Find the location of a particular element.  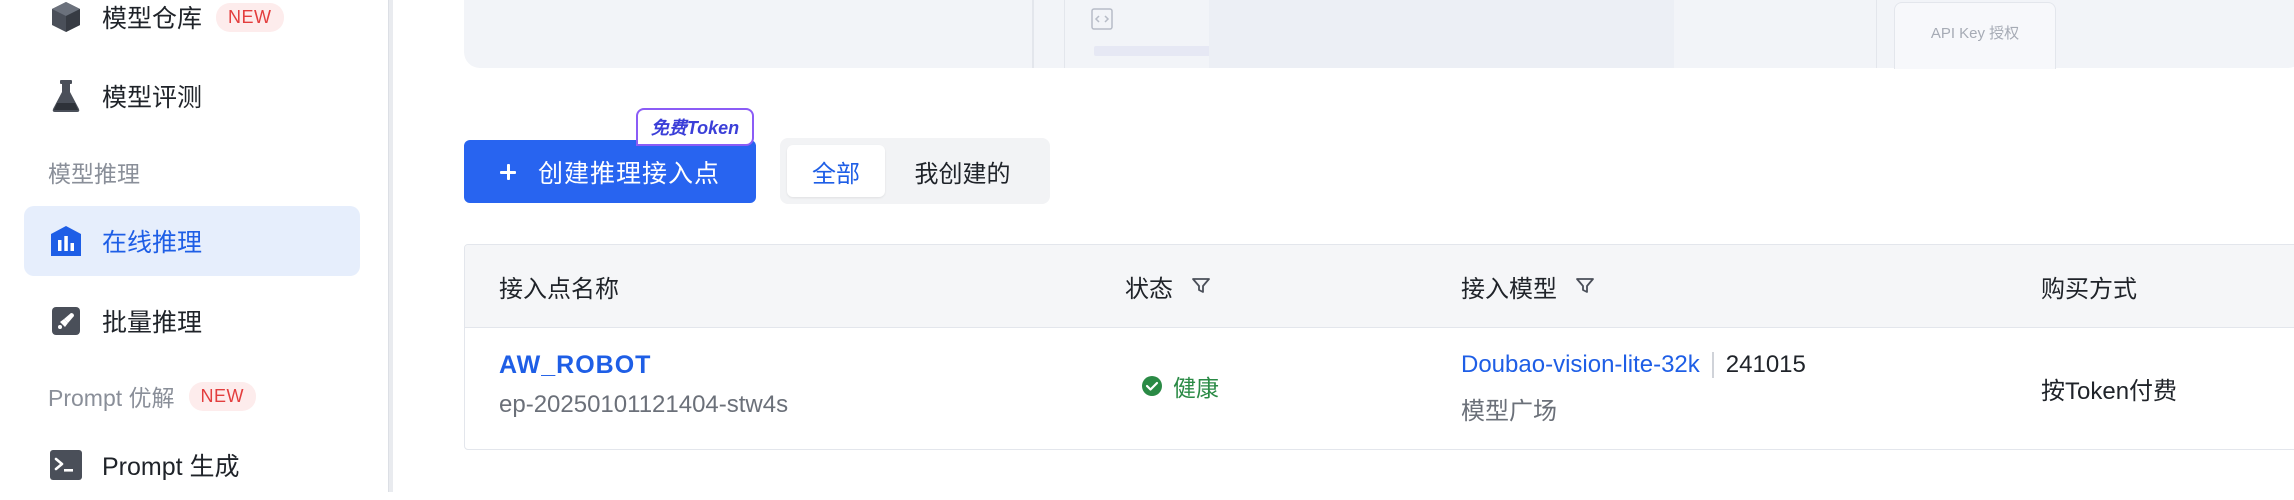

model-cell: Doubao-vision-lite-32k 241015 is located at coordinates (1633, 365).